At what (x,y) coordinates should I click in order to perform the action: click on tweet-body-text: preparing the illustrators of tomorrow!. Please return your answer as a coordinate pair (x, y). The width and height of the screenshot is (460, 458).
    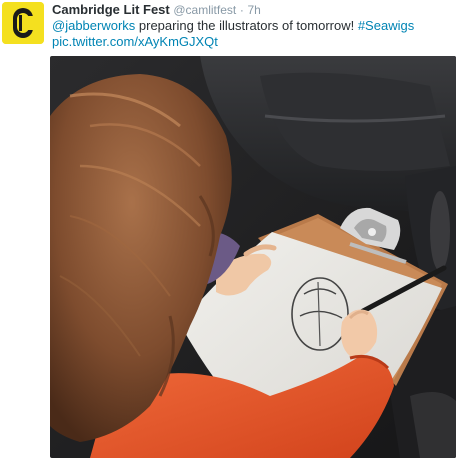
    Looking at the image, I should click on (246, 25).